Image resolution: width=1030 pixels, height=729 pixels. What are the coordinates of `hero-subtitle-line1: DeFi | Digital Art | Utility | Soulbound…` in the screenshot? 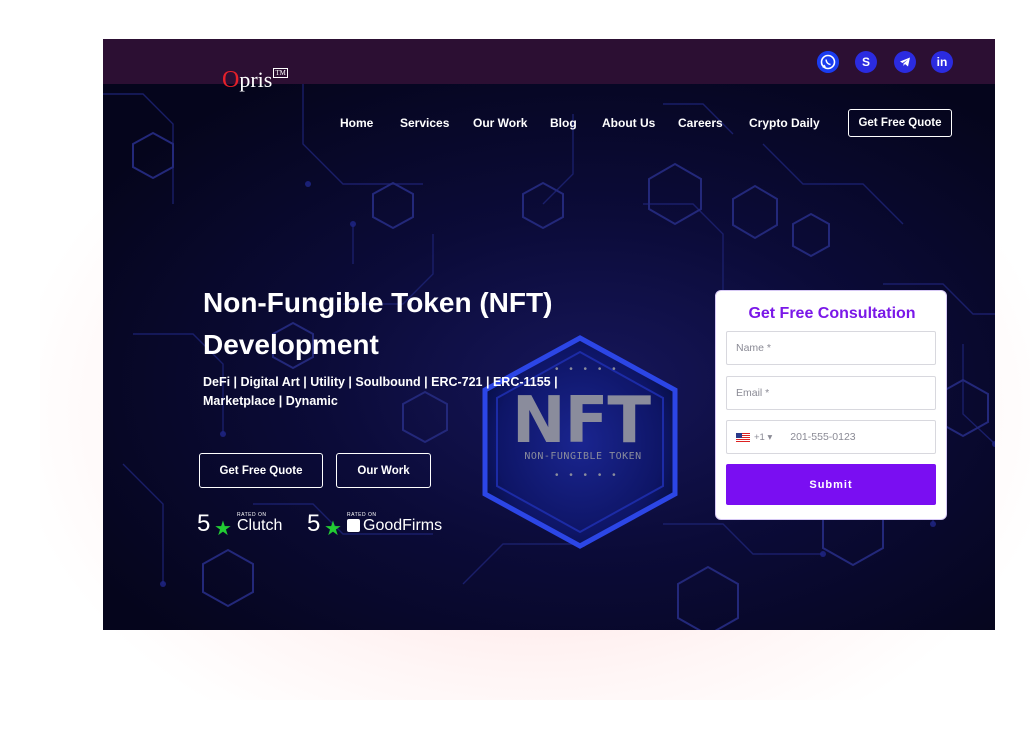 It's located at (380, 382).